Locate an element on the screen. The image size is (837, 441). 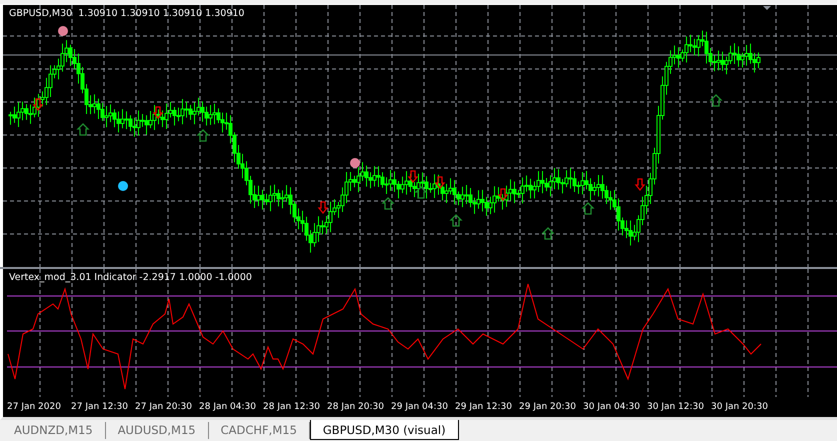
time-axis-label: 27 Jan 12:30 is located at coordinates (100, 407).